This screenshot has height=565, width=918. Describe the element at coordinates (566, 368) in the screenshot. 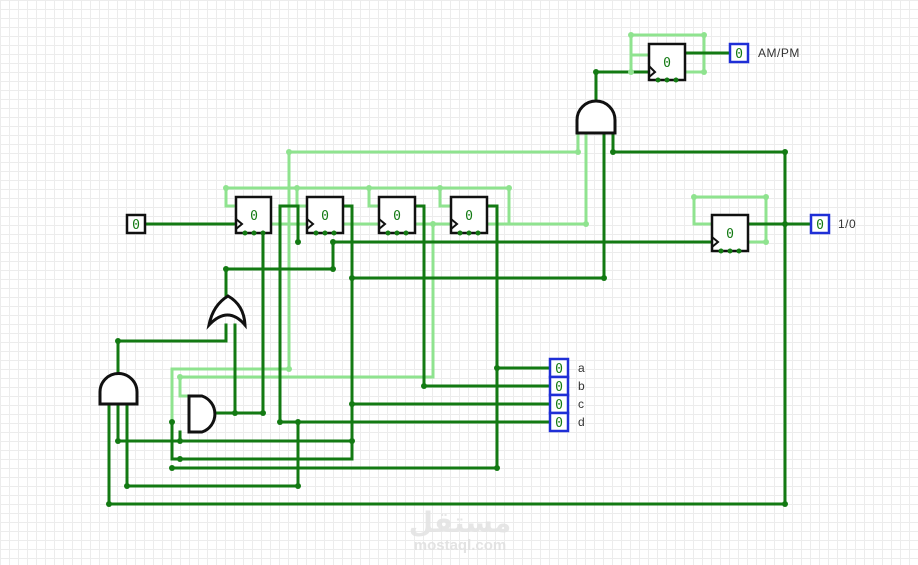

I see `output-a: 0 a` at that location.